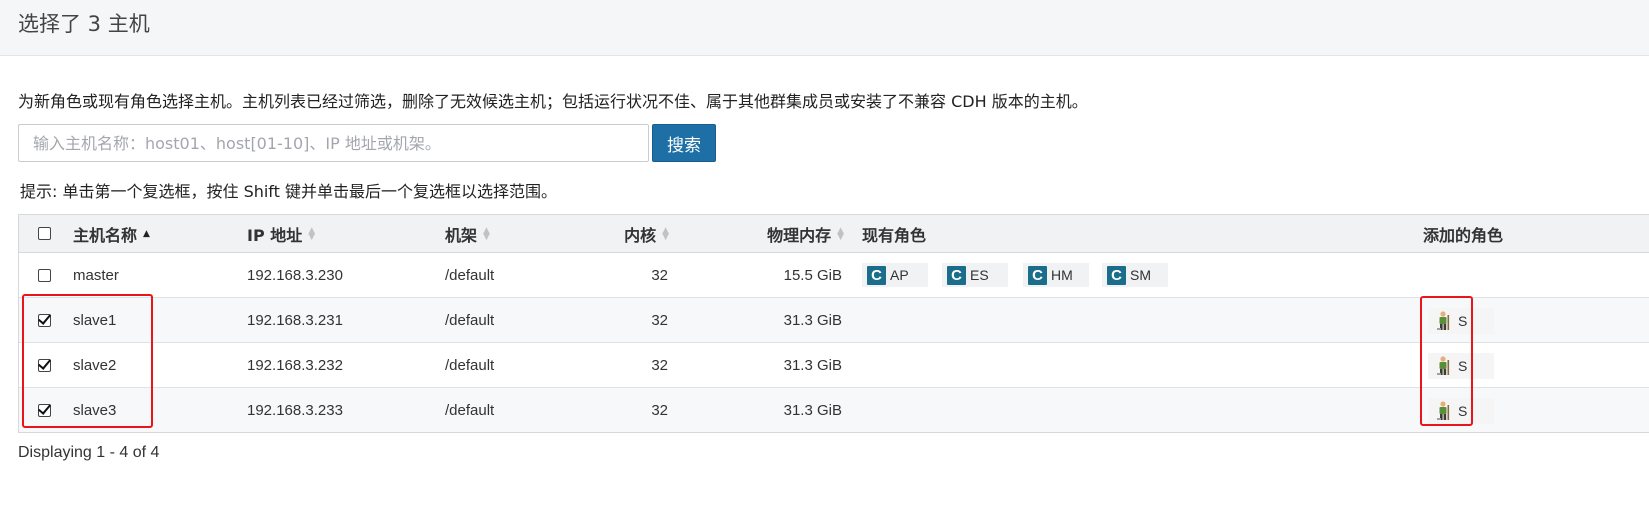 Image resolution: width=1649 pixels, height=514 pixels. What do you see at coordinates (84, 24) in the screenshot?
I see `page-title: 选择了 3 主机` at bounding box center [84, 24].